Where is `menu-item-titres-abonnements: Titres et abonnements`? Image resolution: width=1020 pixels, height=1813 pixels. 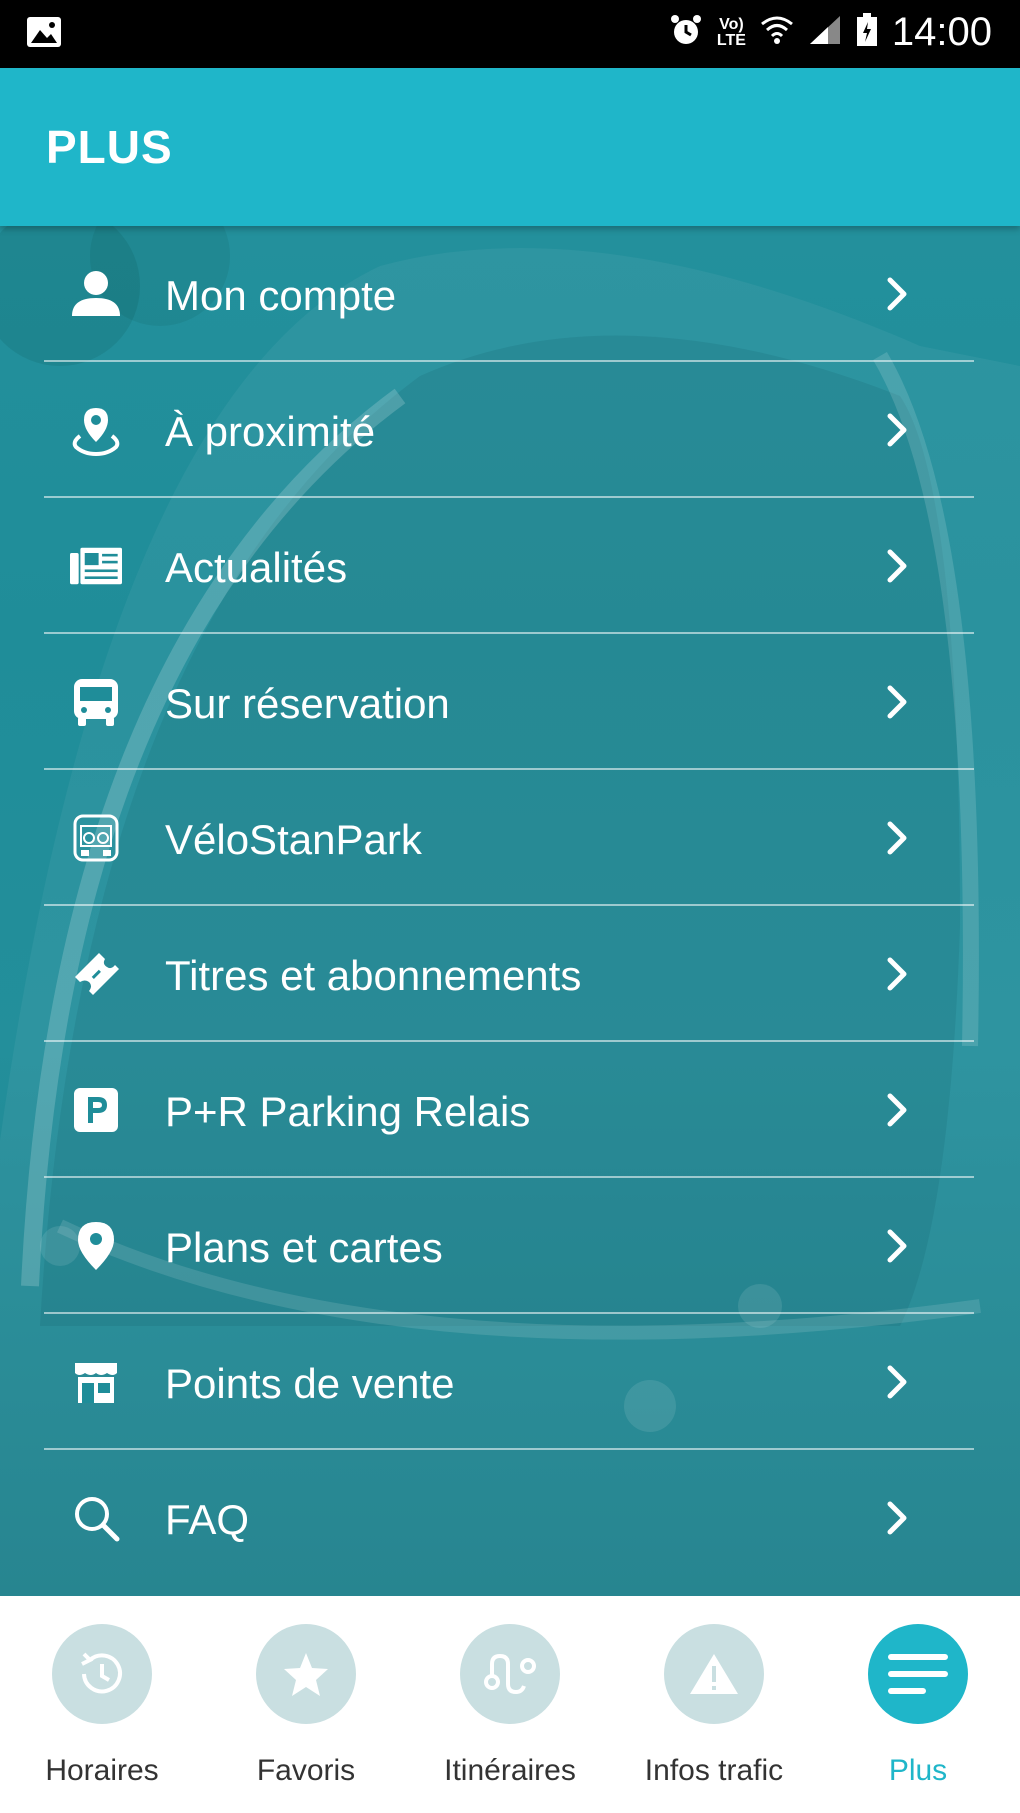 menu-item-titres-abonnements: Titres et abonnements is located at coordinates (510, 974).